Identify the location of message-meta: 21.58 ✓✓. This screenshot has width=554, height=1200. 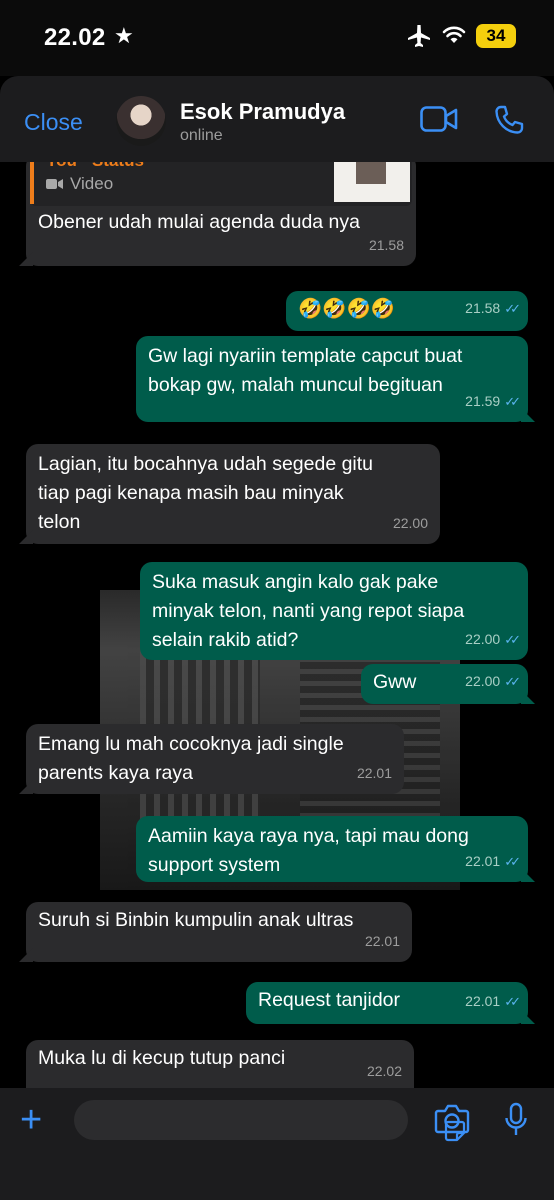
(493, 308).